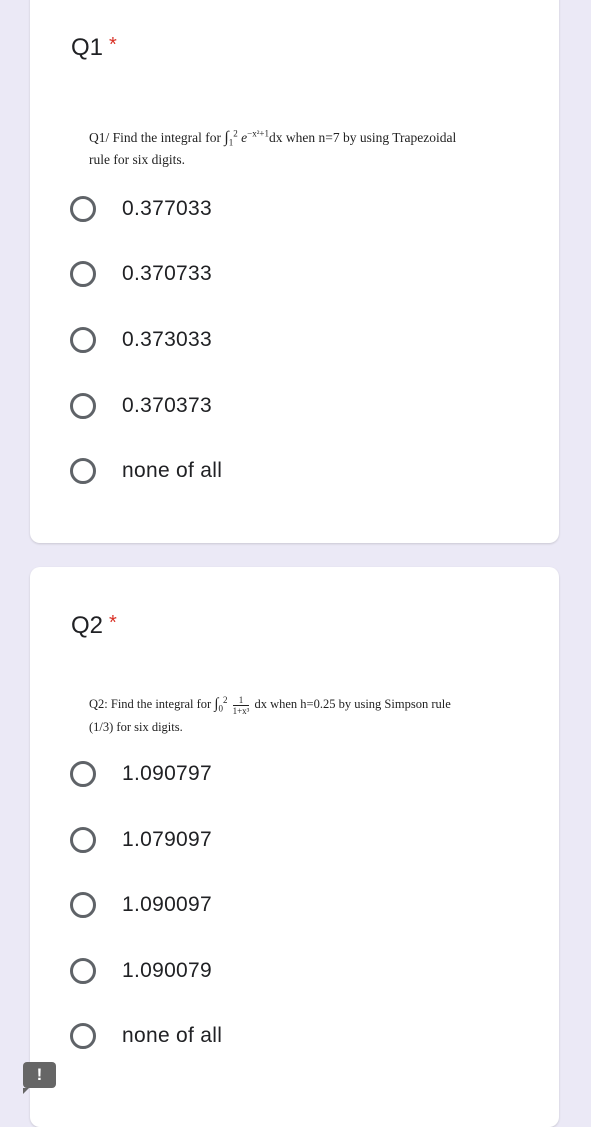 The width and height of the screenshot is (591, 1127). I want to click on option-radio: 1.090797, so click(270, 774).